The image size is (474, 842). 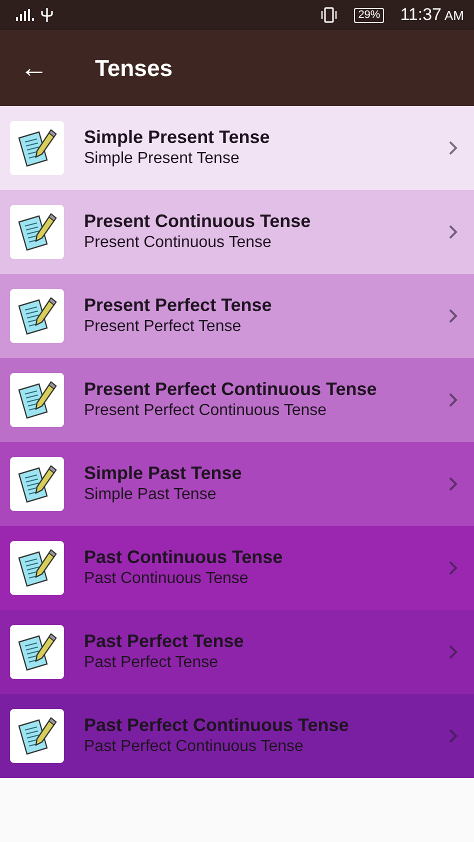 What do you see at coordinates (183, 557) in the screenshot?
I see `item-title: Past Continuous Tense` at bounding box center [183, 557].